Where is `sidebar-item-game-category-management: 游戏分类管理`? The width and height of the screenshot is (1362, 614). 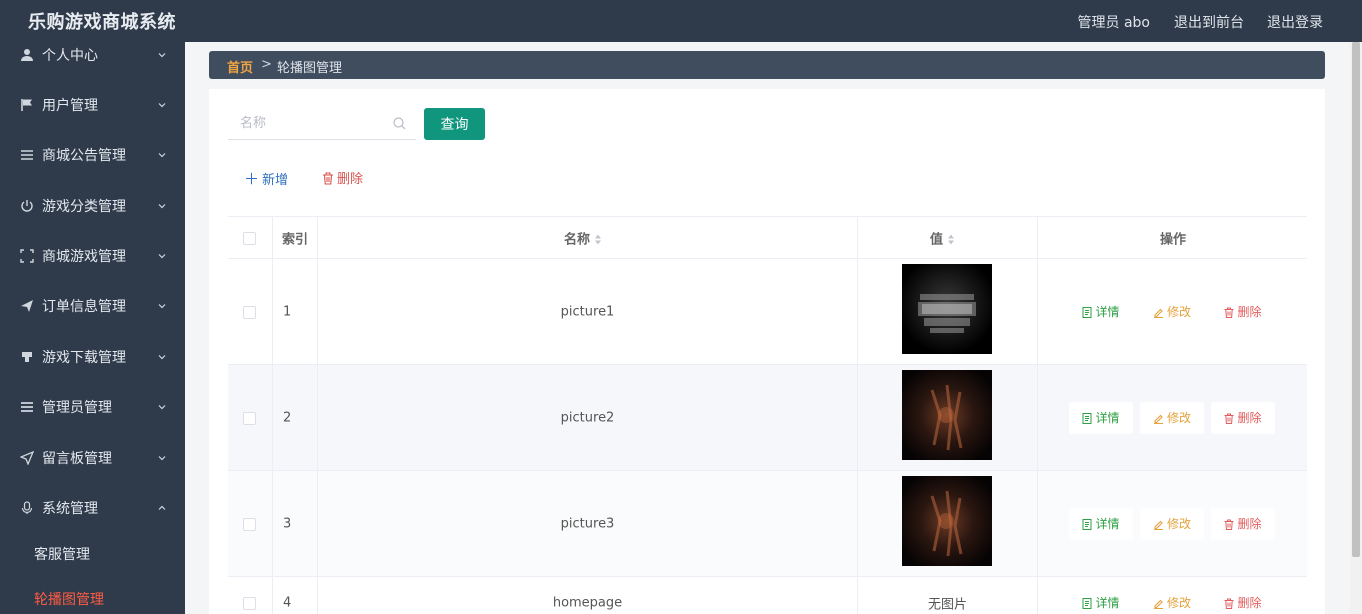
sidebar-item-game-category-management: 游戏分类管理 is located at coordinates (92, 206).